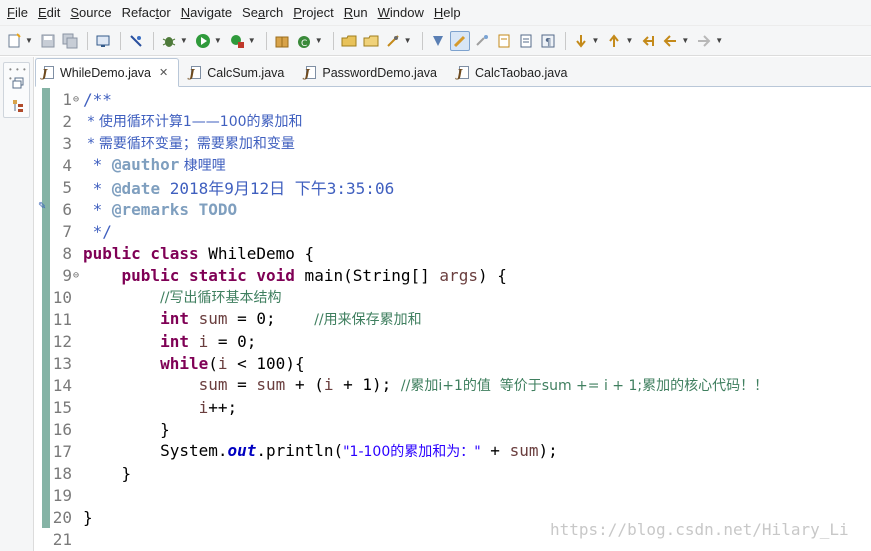 The image size is (871, 551). Describe the element at coordinates (447, 13) in the screenshot. I see `menu-help: Help` at that location.